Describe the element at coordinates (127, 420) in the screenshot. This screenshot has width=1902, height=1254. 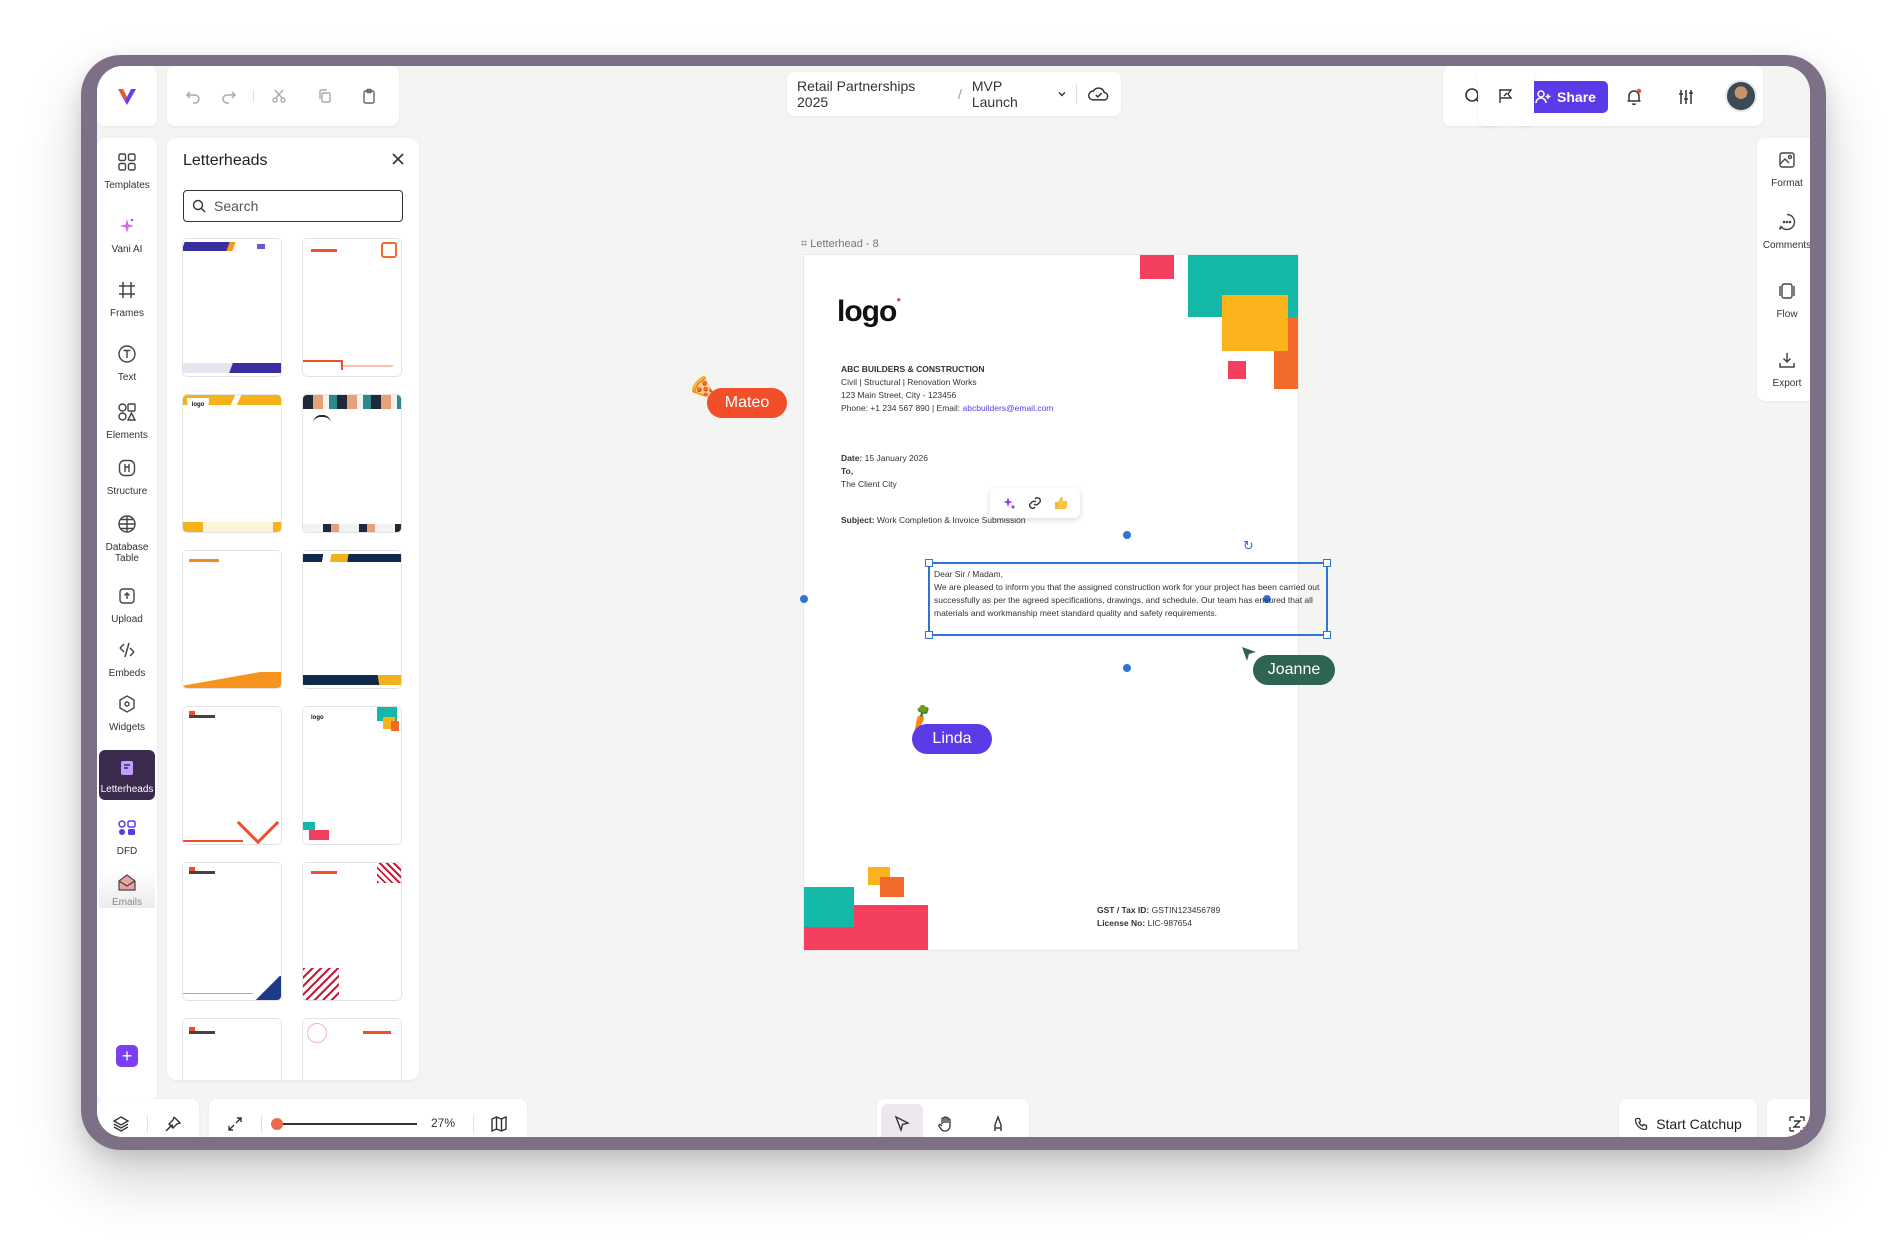
I see `tool-elements: Elements` at that location.